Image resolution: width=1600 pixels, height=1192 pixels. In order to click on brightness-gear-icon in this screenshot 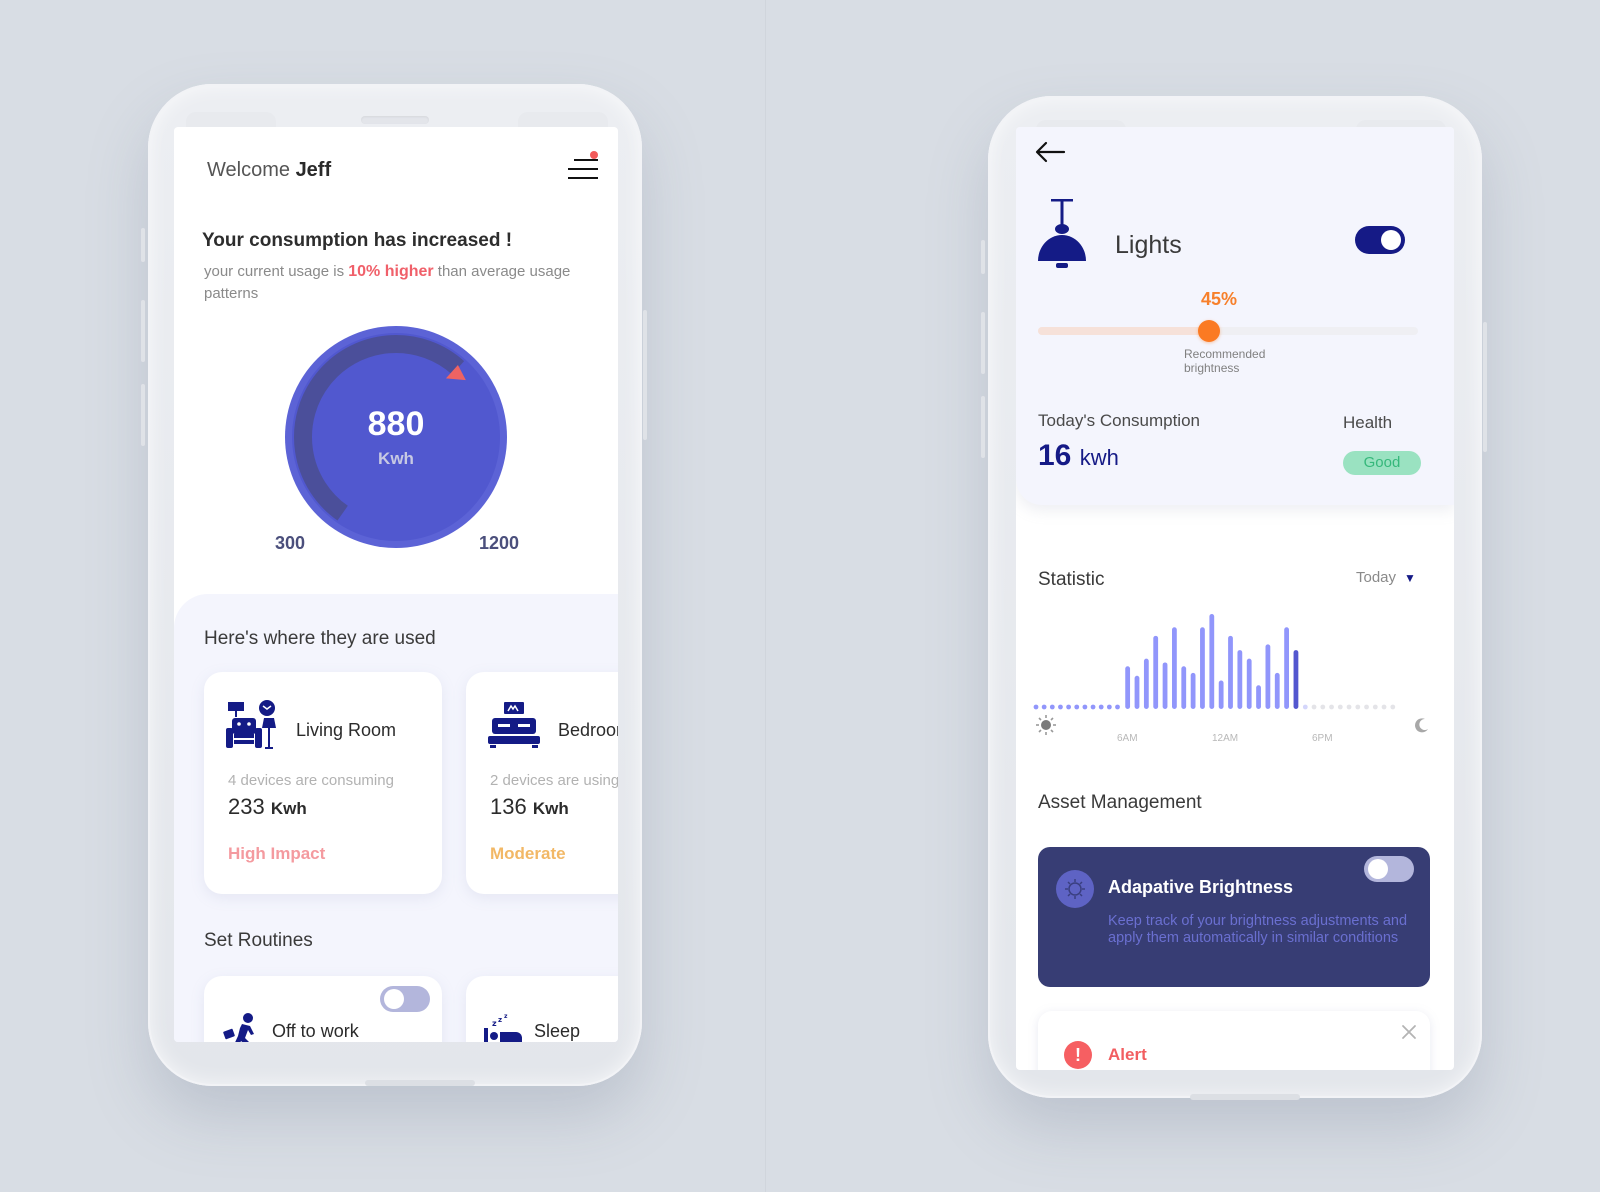, I will do `click(1075, 889)`.